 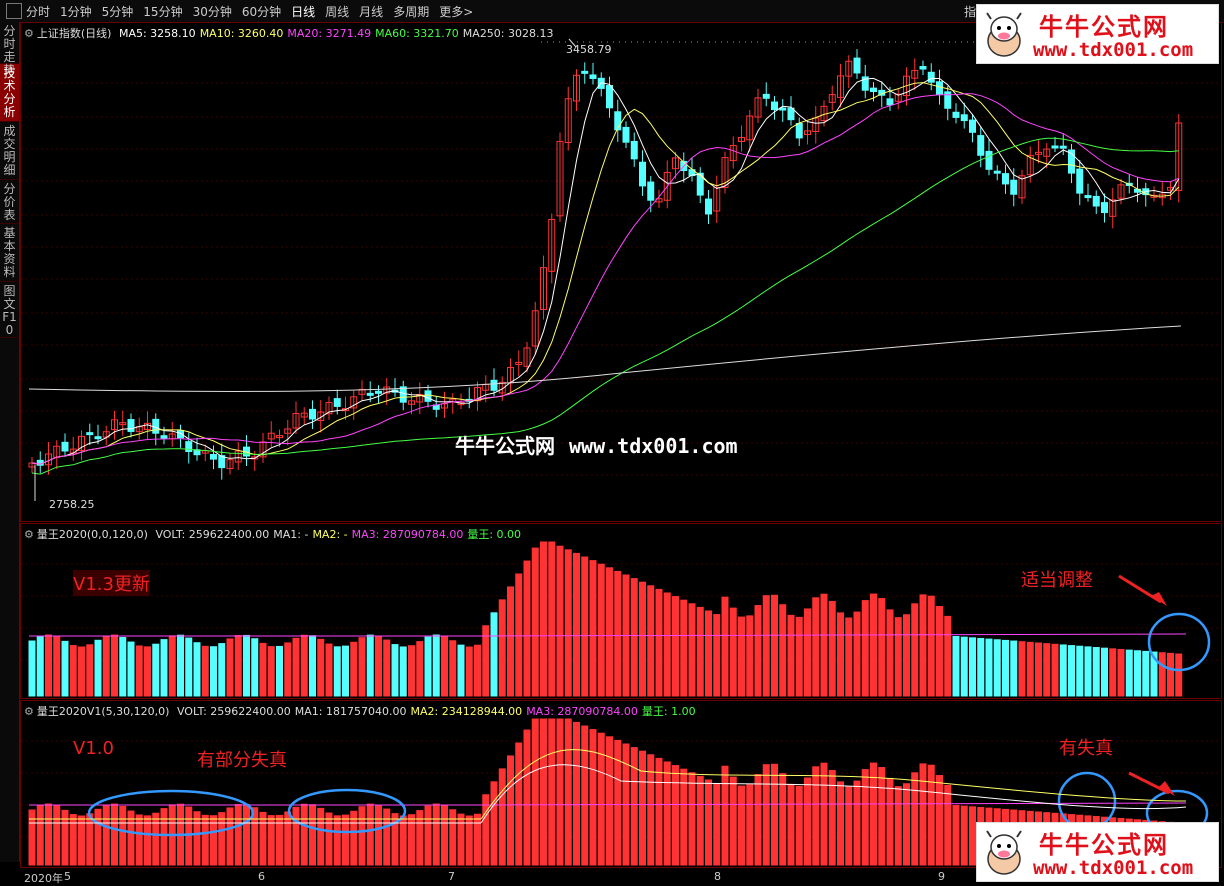 What do you see at coordinates (9, 151) in the screenshot?
I see `sidebar-tab-2: 成交明细` at bounding box center [9, 151].